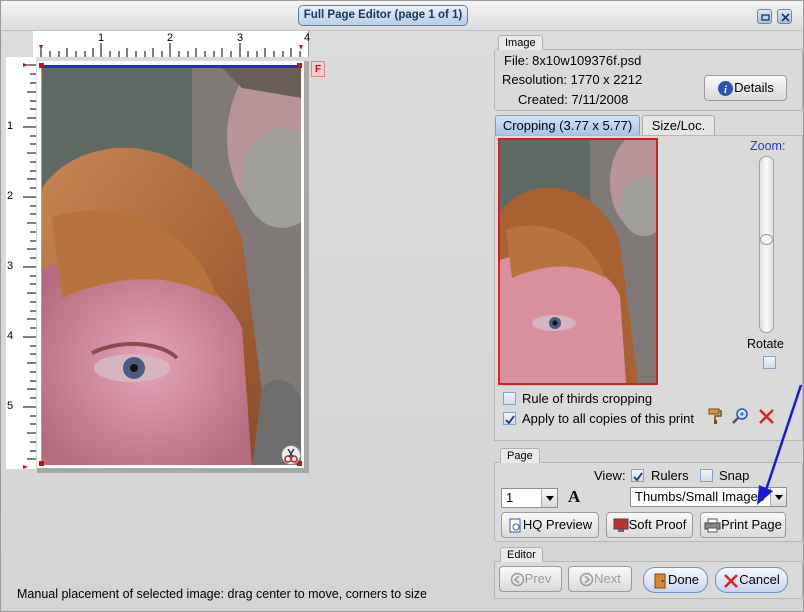 The width and height of the screenshot is (804, 612). I want to click on annotation-arrow, so click(780, 444).